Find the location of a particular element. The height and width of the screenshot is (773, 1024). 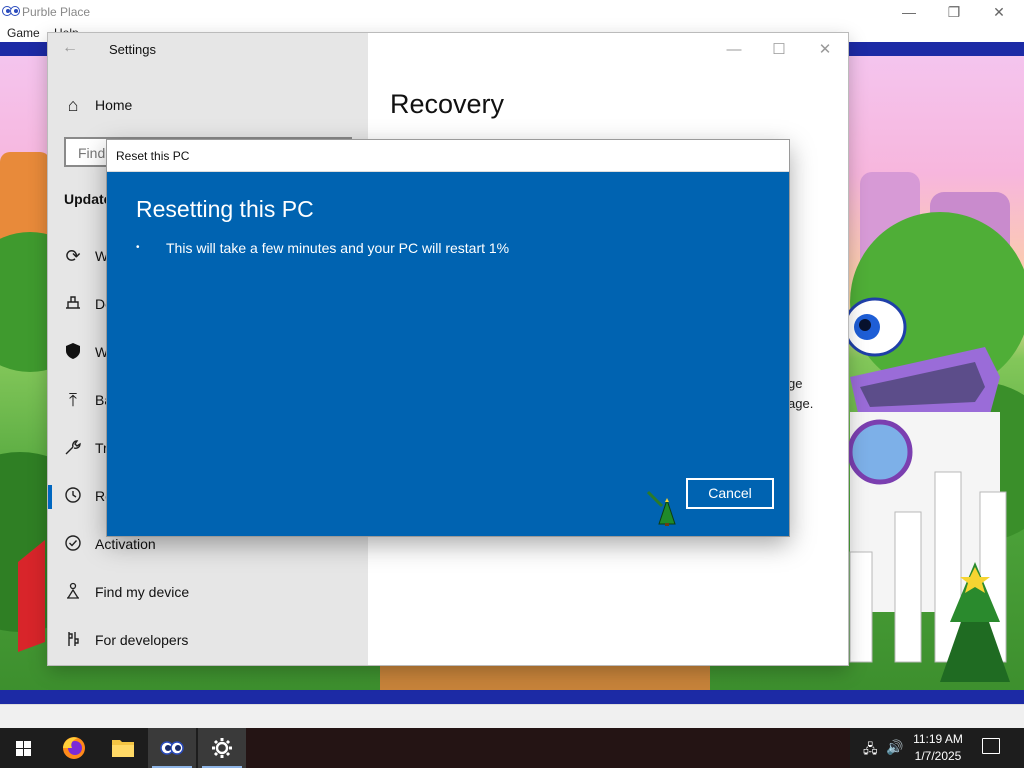

settings-minimize-button: — is located at coordinates (734, 50).